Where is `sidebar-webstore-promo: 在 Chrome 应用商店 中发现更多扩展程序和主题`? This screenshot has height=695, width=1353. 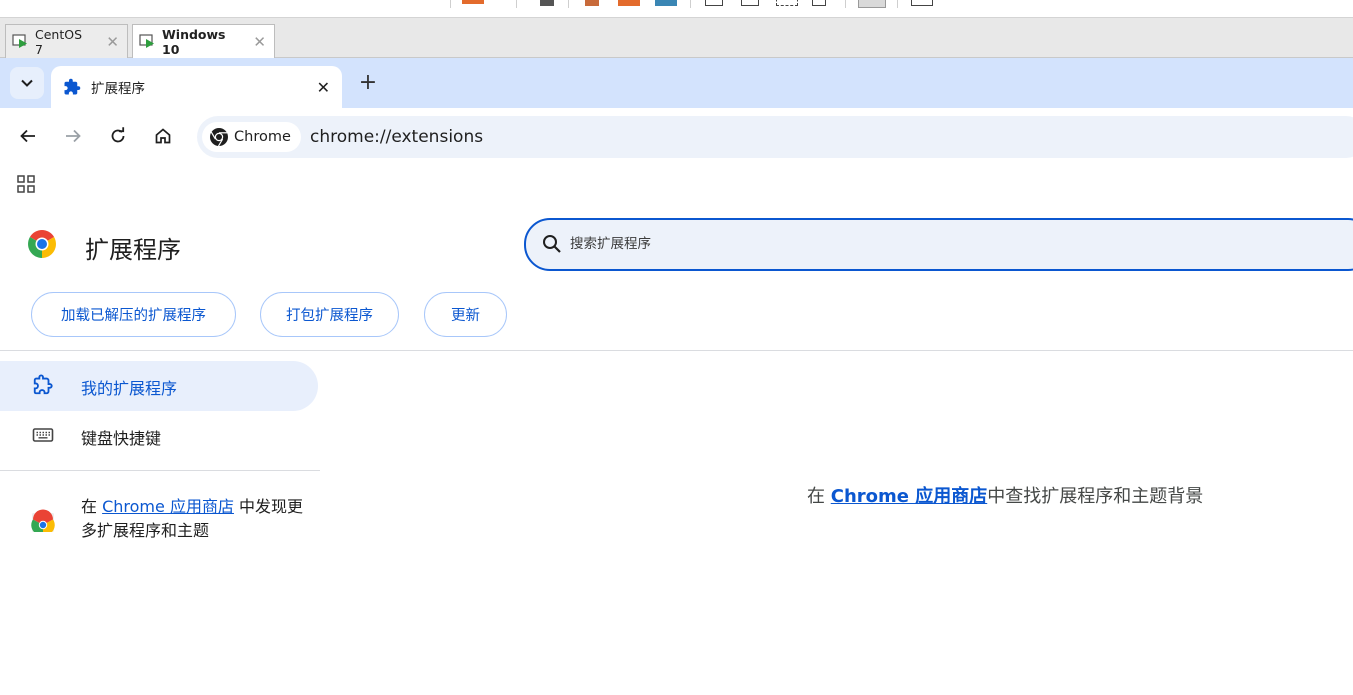 sidebar-webstore-promo: 在 Chrome 应用商店 中发现更多扩展程序和主题 is located at coordinates (160, 523).